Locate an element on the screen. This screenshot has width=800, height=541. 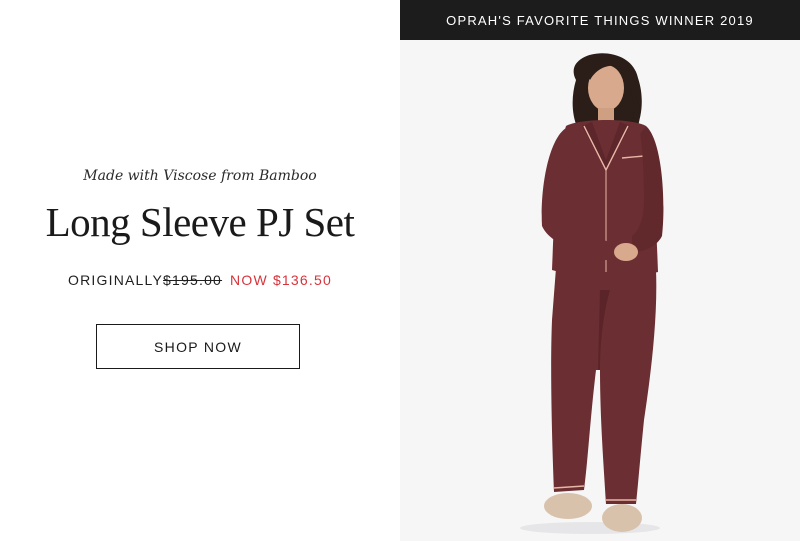
price-row: ORIGINALLY$195.00 NOW $136.50 is located at coordinates (200, 280).